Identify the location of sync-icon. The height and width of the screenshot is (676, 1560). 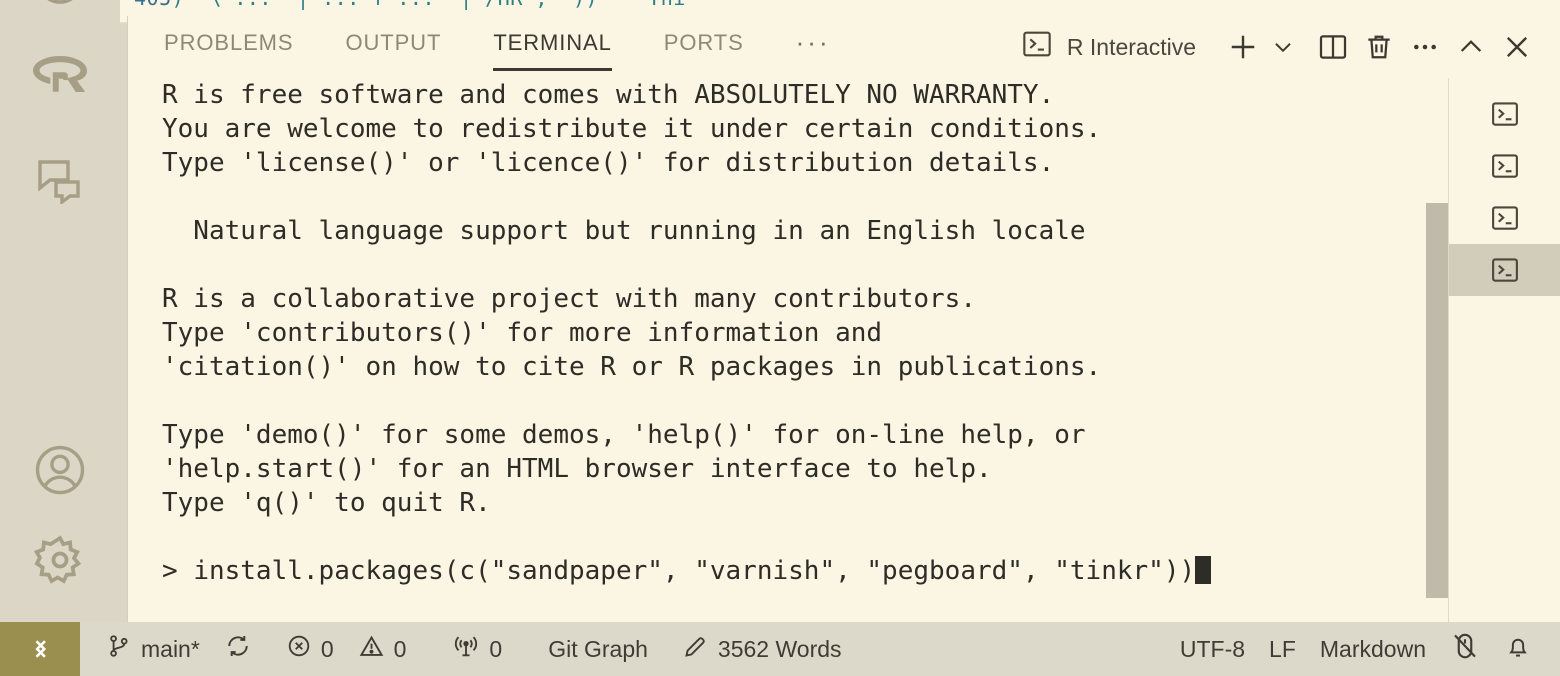
(238, 649).